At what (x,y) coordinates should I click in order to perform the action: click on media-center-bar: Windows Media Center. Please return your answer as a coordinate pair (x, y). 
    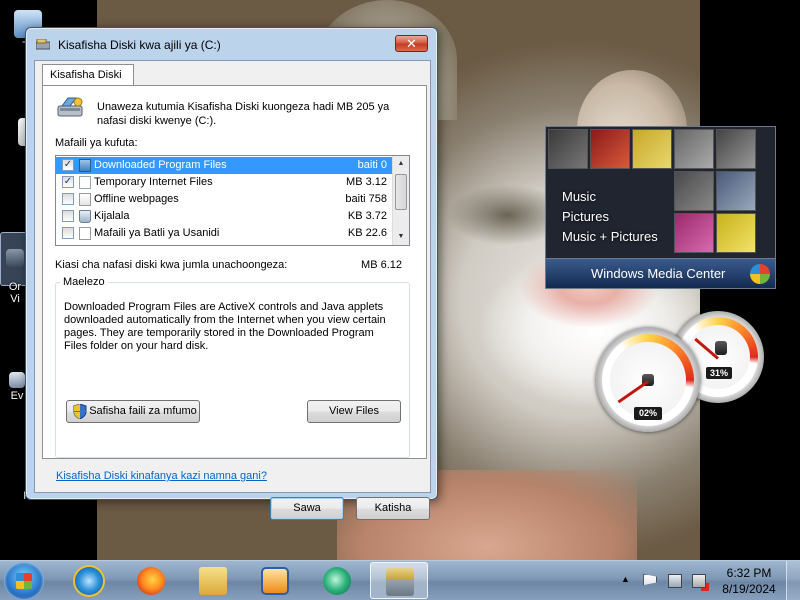
    Looking at the image, I should click on (660, 274).